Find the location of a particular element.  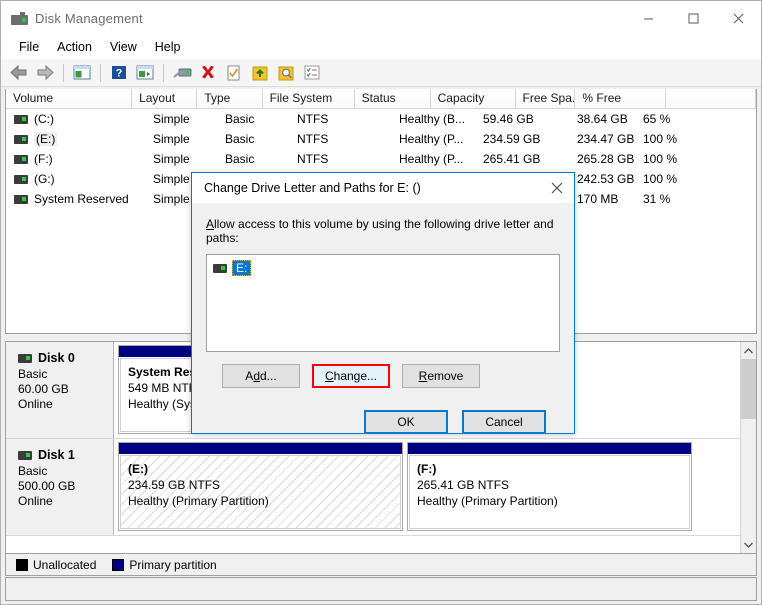

cell-file-system: NTFS is located at coordinates (313, 119).